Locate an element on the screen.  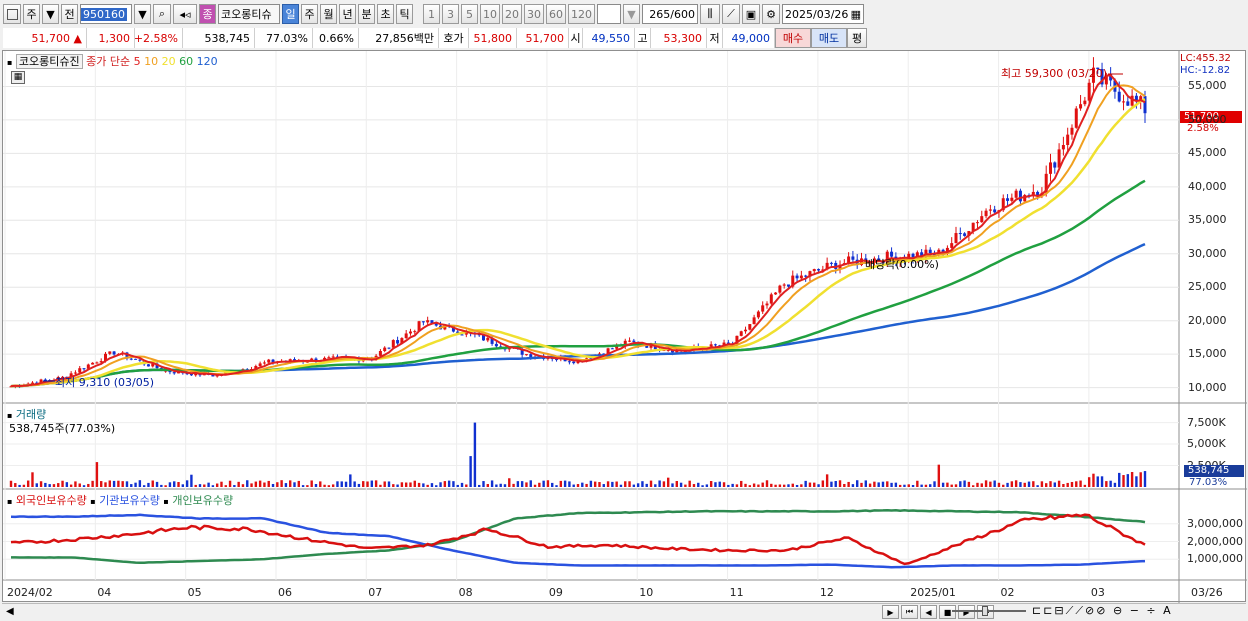
interval-20: 20 is located at coordinates (512, 14).